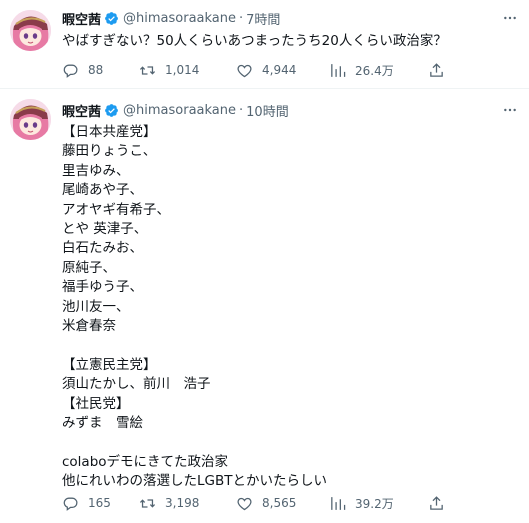  What do you see at coordinates (82, 70) in the screenshot?
I see `reply-button: 88` at bounding box center [82, 70].